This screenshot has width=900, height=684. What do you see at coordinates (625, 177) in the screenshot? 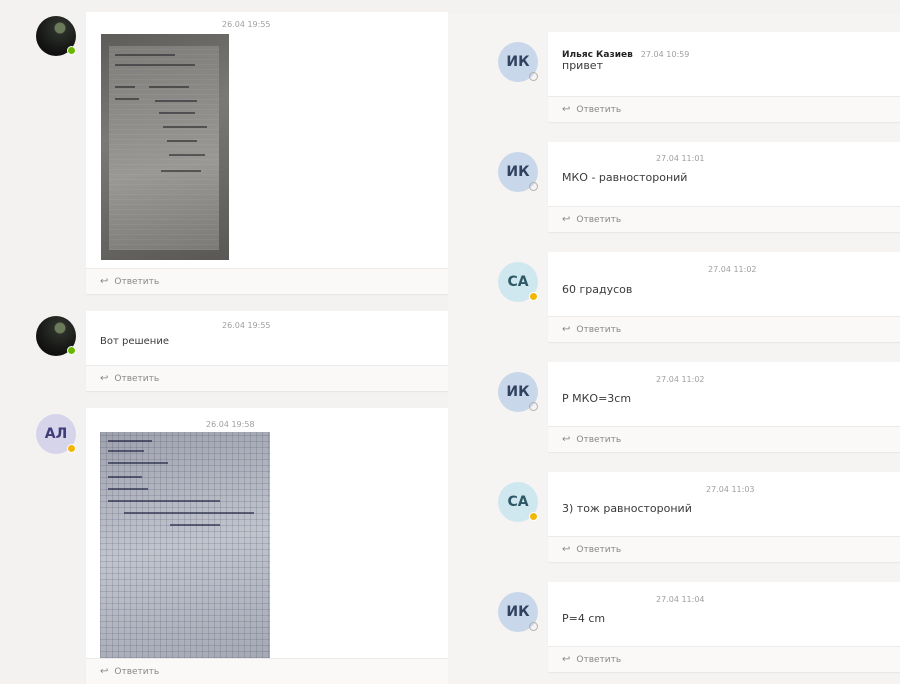
I see `message-text: МКО - равностороний` at bounding box center [625, 177].